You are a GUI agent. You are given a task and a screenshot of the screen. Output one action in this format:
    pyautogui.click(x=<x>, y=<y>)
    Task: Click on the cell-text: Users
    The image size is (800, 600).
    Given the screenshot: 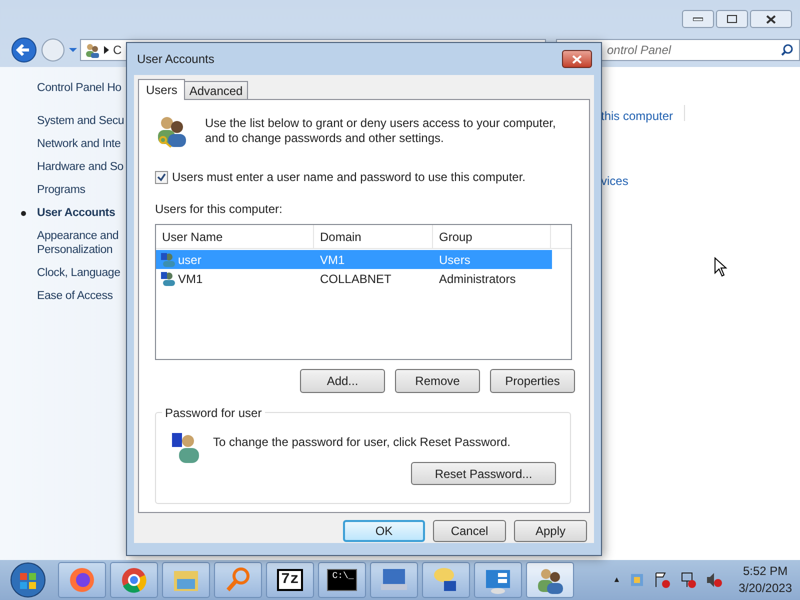 What is the action you would take?
    pyautogui.click(x=454, y=260)
    